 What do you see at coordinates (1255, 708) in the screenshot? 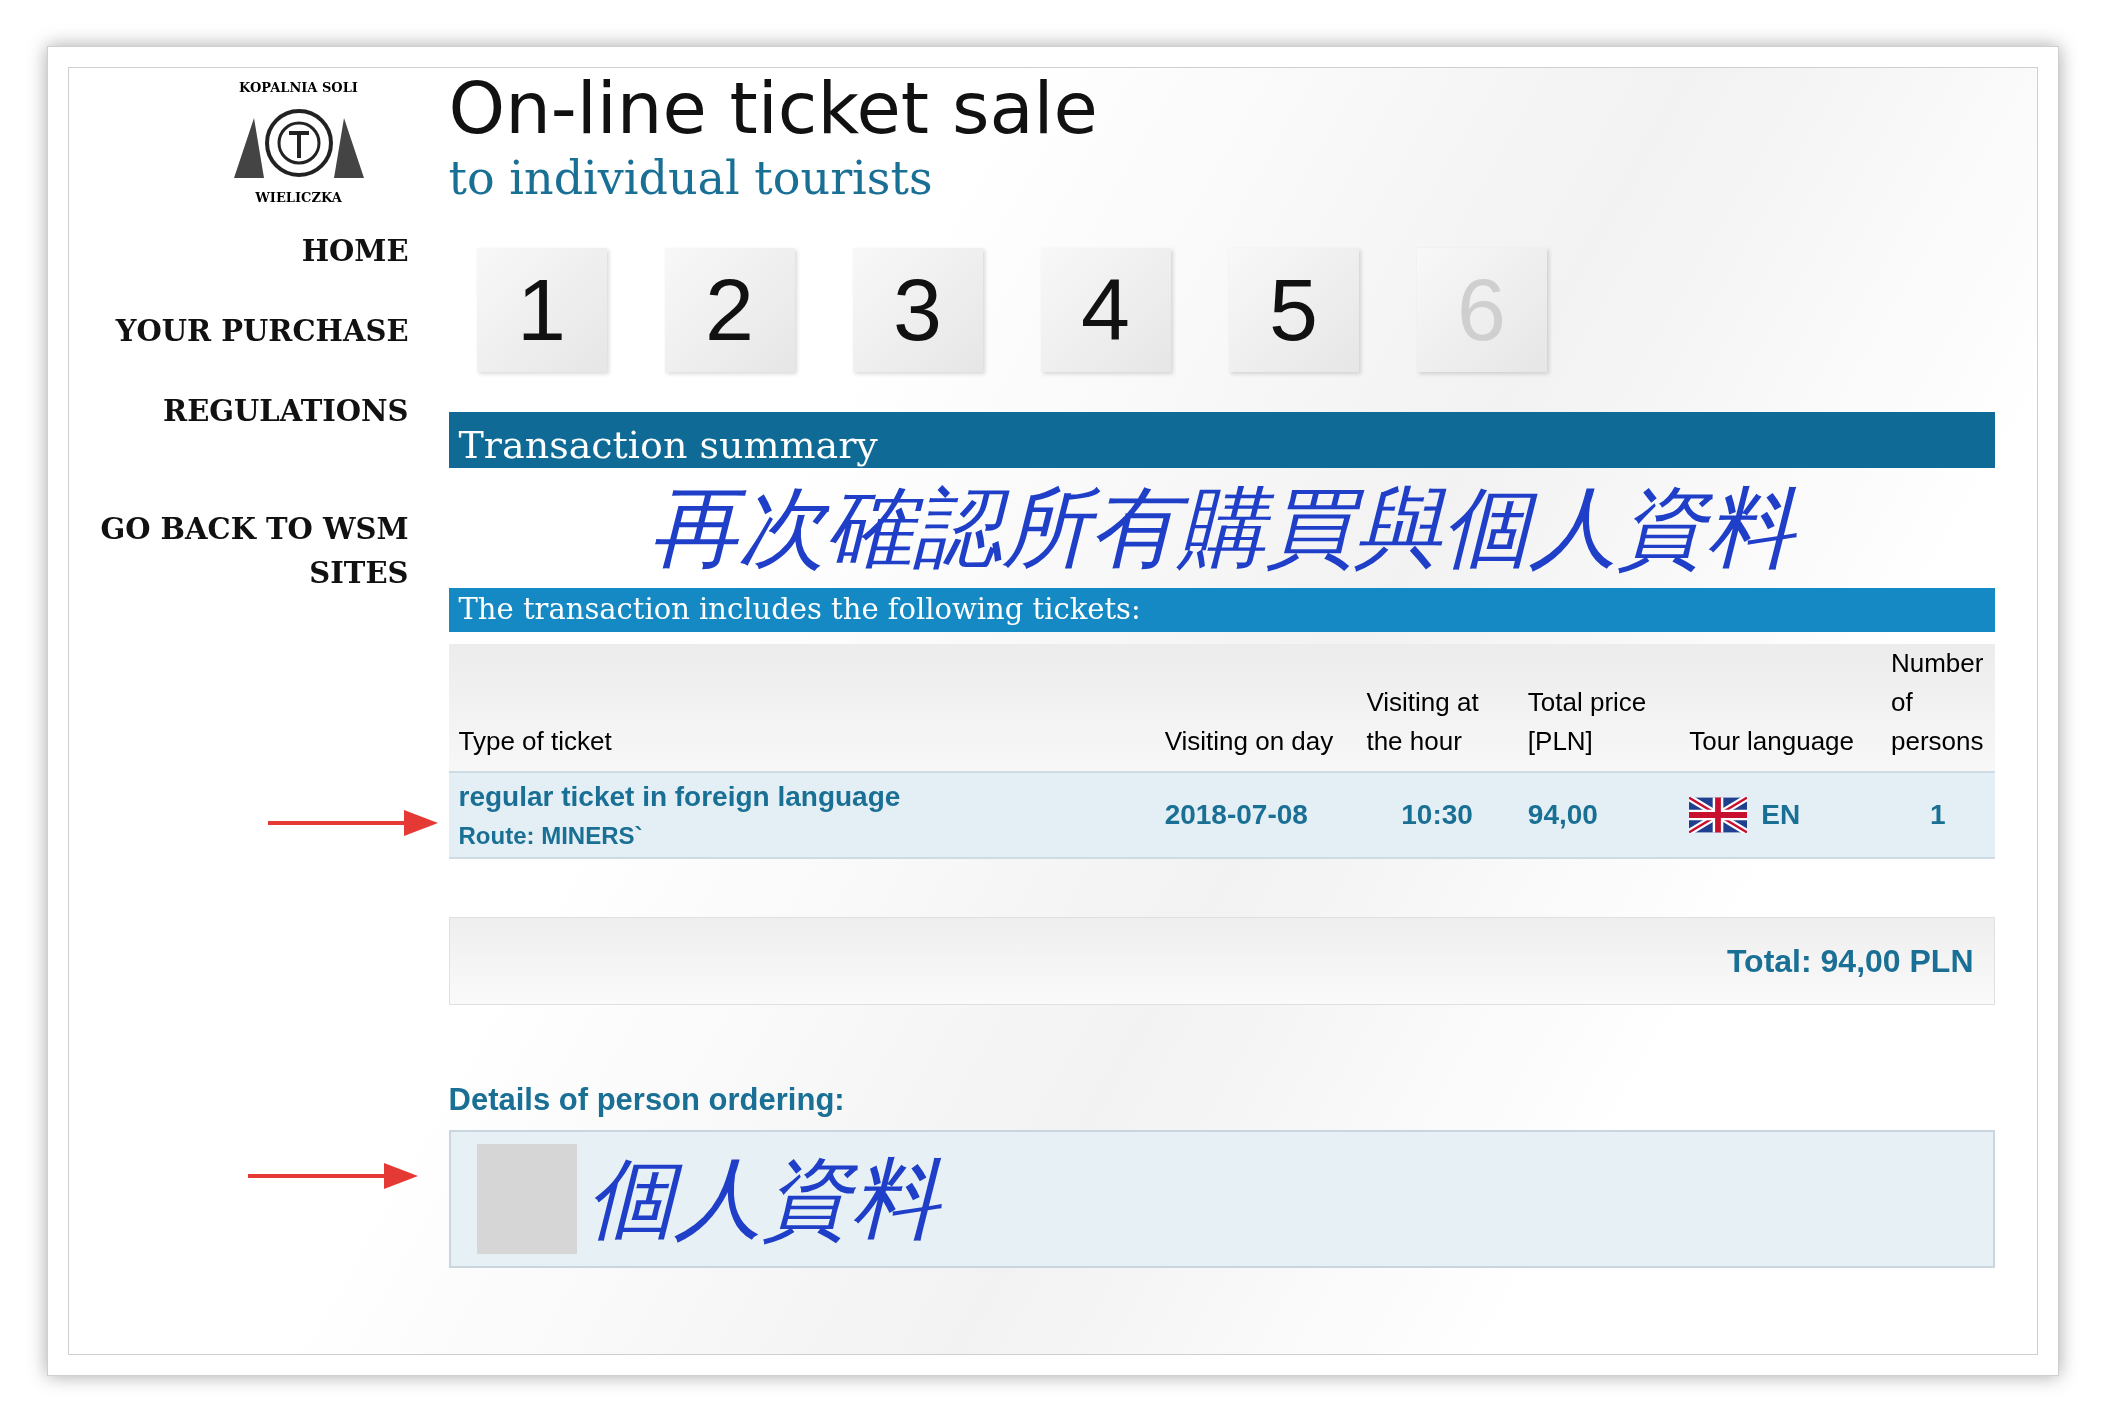
I see `column-header: Visiting on day` at bounding box center [1255, 708].